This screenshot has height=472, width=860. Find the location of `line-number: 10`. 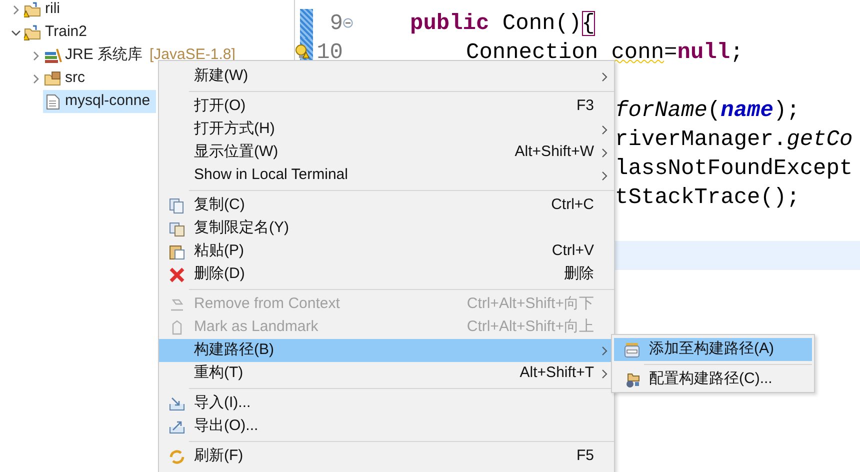

line-number: 10 is located at coordinates (329, 53).